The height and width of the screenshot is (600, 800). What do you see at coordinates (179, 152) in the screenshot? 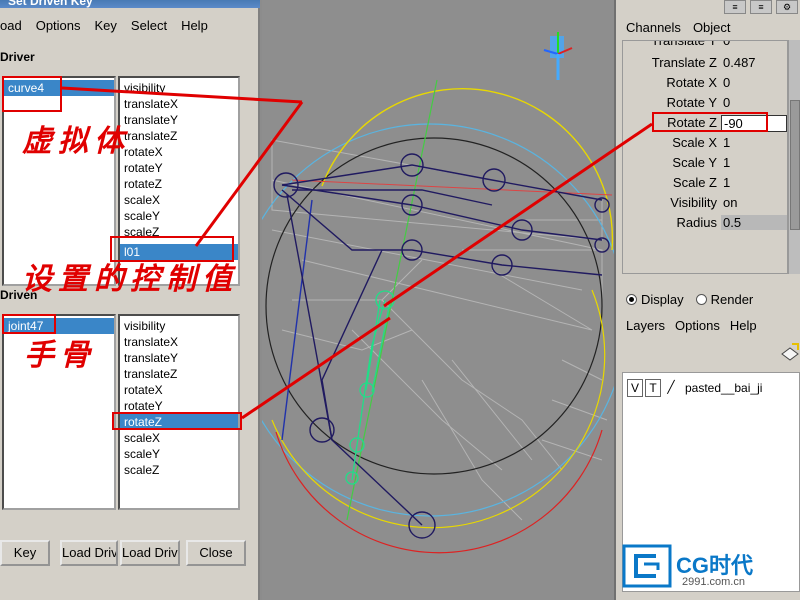
I see `driver-attr-rotatex: rotateX` at bounding box center [179, 152].